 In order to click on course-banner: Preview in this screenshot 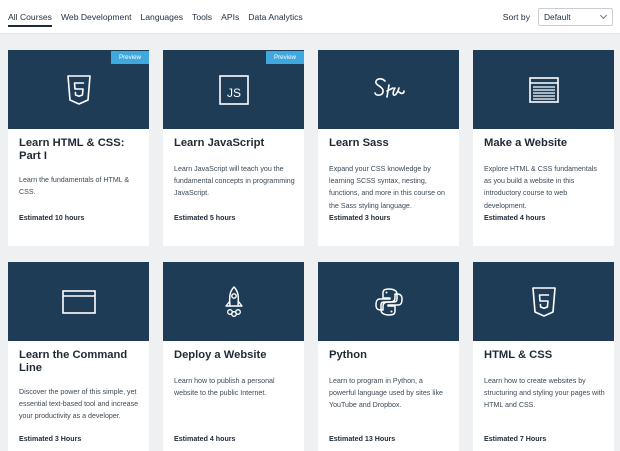, I will do `click(78, 89)`.